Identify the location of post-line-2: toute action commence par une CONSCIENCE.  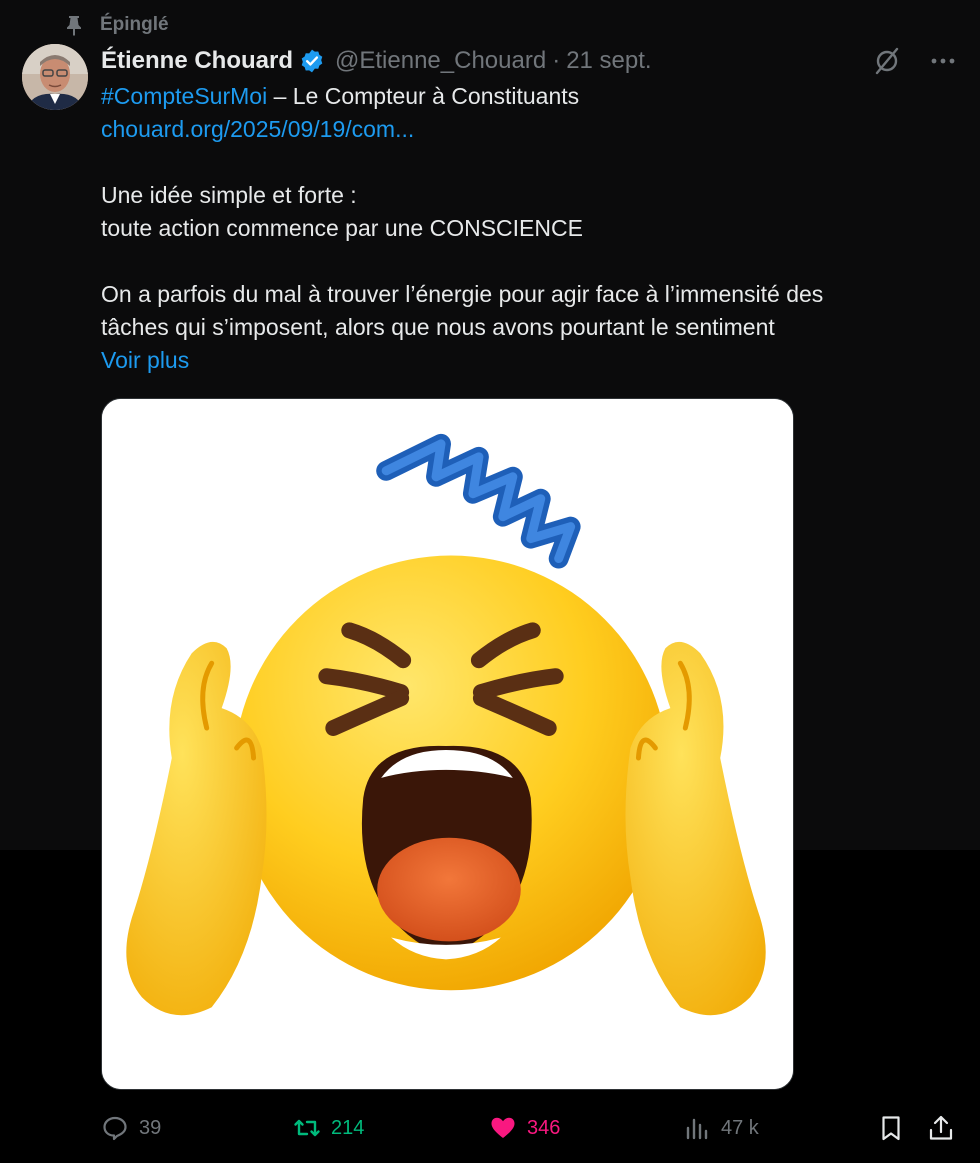
(342, 228).